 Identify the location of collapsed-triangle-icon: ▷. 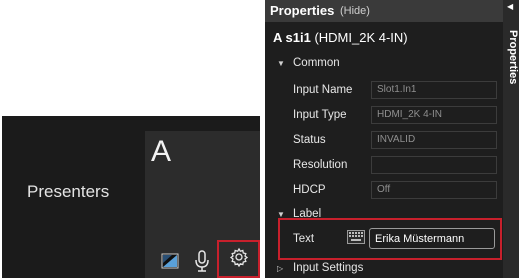
(280, 268).